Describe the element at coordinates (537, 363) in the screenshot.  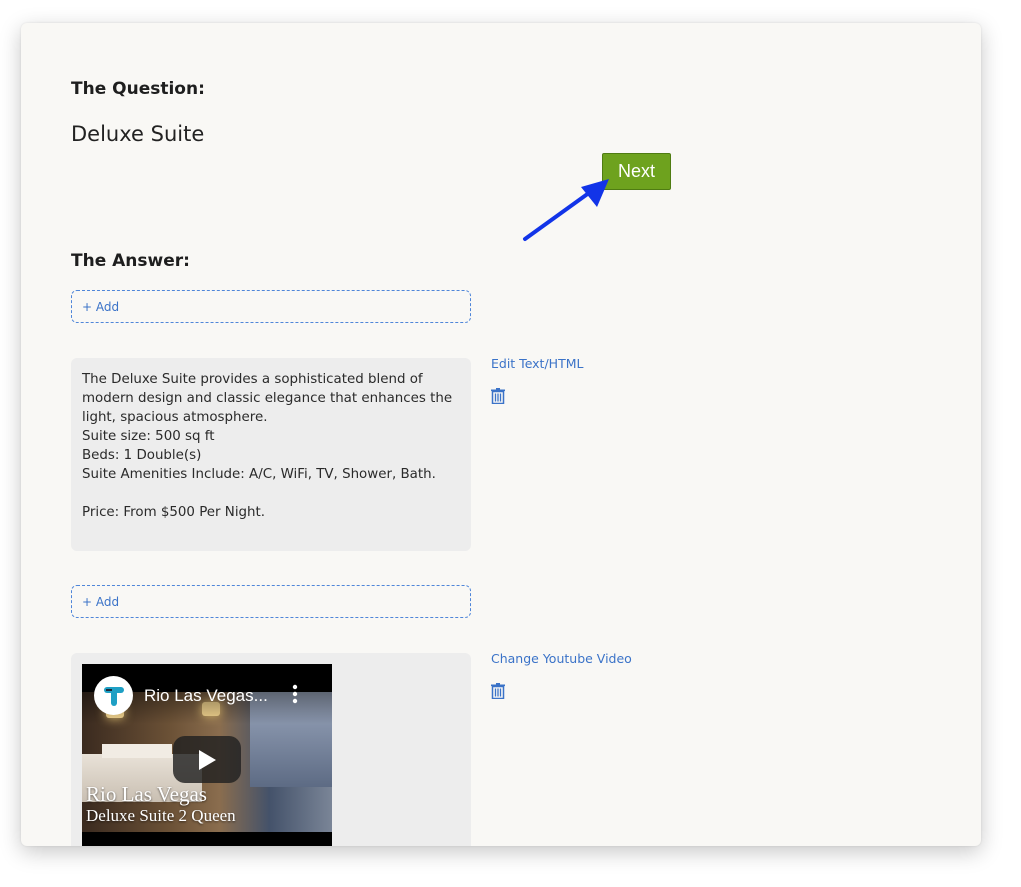
I see `edit-text-html-link: Edit Text/HTML` at that location.